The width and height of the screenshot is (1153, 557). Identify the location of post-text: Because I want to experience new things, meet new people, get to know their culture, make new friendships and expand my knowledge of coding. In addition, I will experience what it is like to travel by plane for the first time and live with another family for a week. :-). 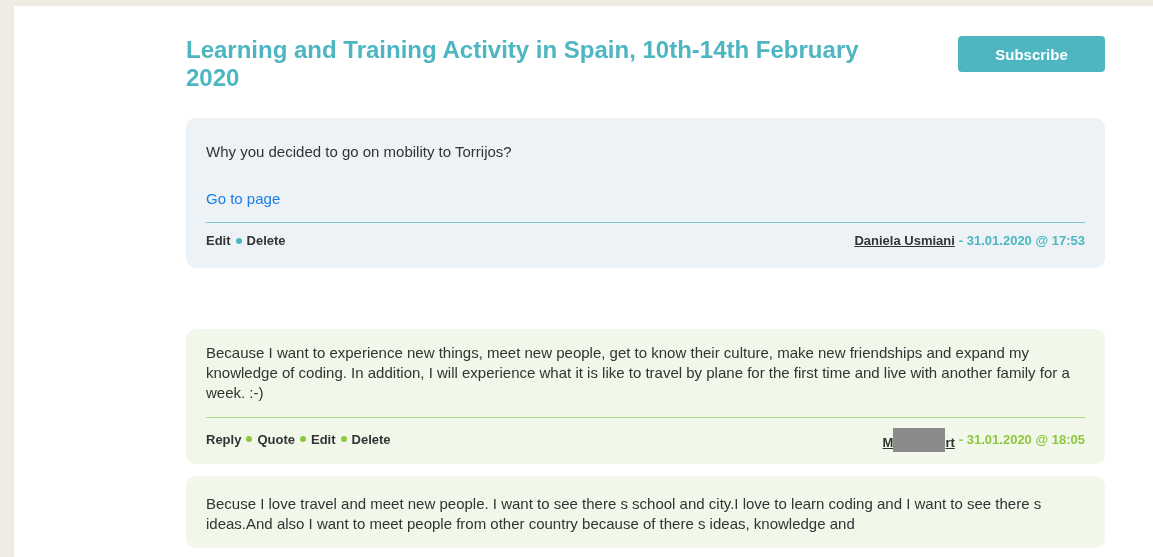
(638, 373).